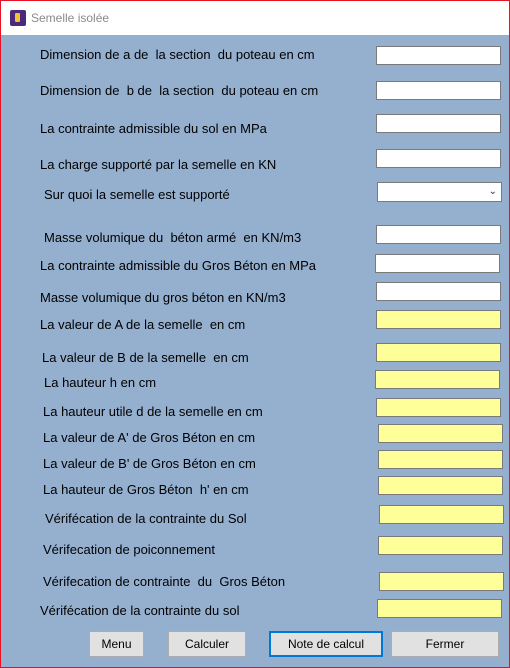 Image resolution: width=510 pixels, height=668 pixels. Describe the element at coordinates (438, 352) in the screenshot. I see `result-valeur-B` at that location.